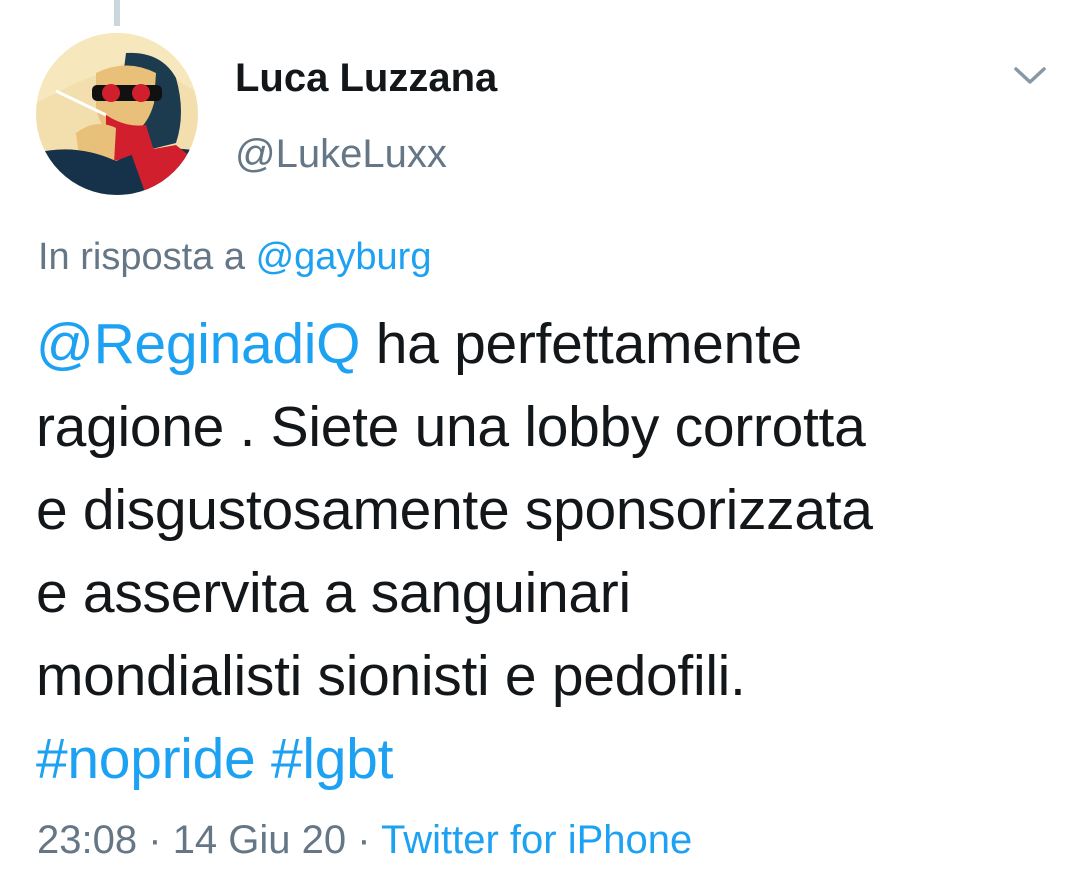 This screenshot has height=892, width=1080. Describe the element at coordinates (344, 257) in the screenshot. I see `reply-to-mention-link: @gayburg` at that location.